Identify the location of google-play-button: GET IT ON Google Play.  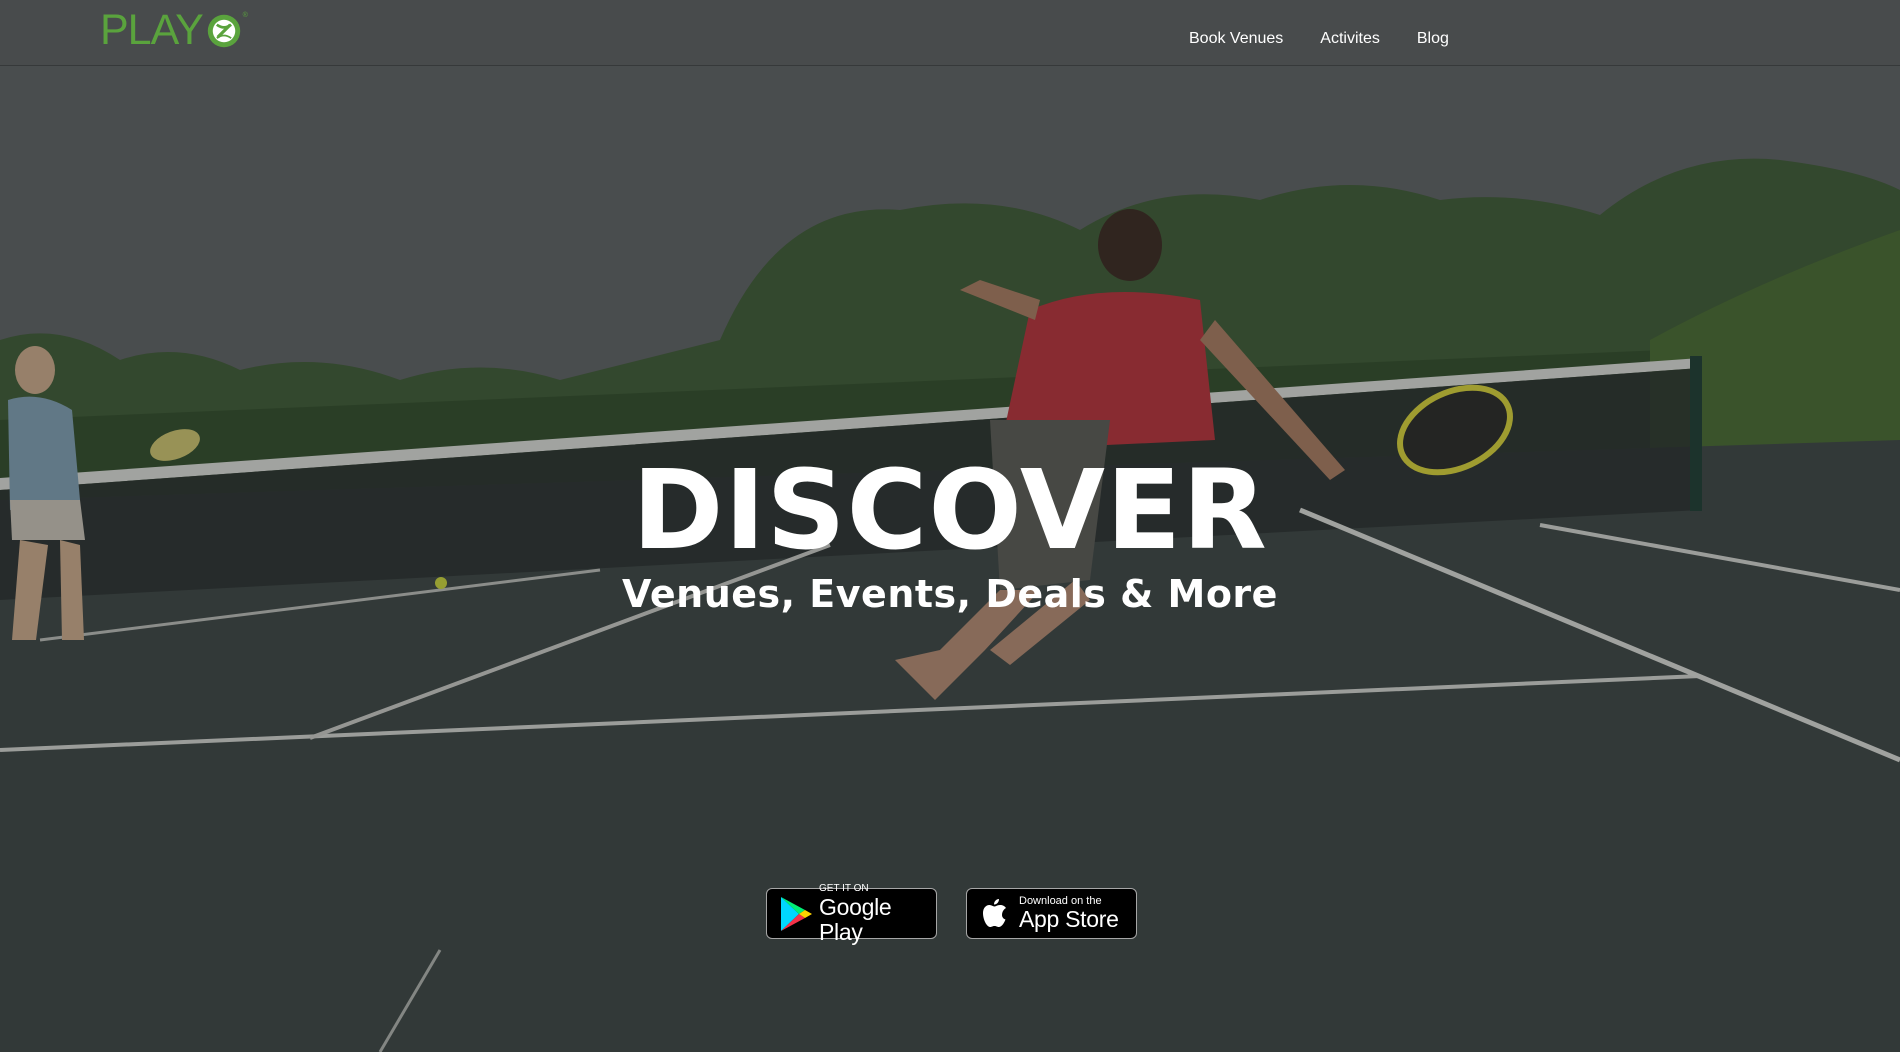
(851, 913).